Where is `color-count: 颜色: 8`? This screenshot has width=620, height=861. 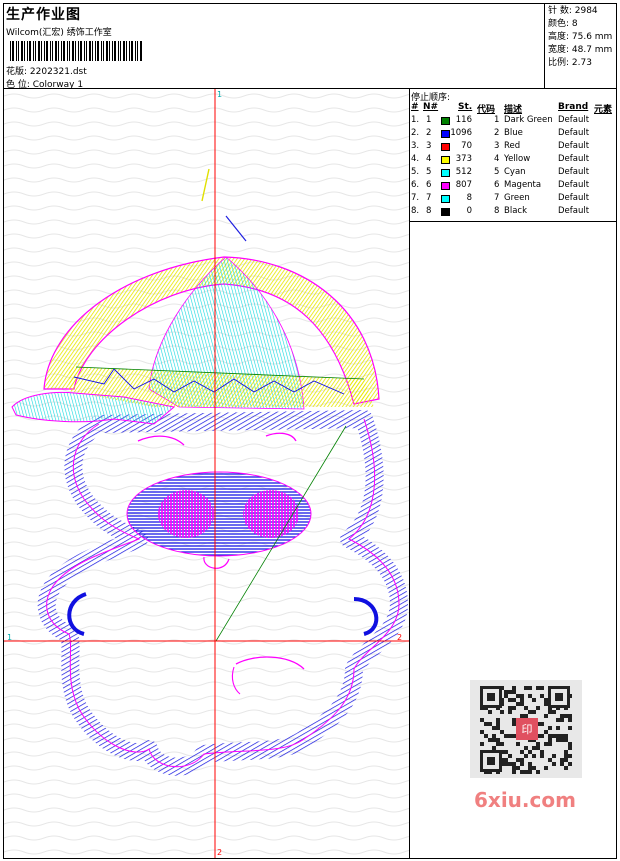 color-count: 颜色: 8 is located at coordinates (563, 24).